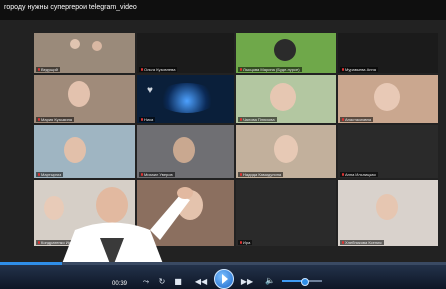 The height and width of the screenshot is (289, 446). Describe the element at coordinates (247, 282) in the screenshot. I see `fast-forward-icon: ▶▶` at that location.